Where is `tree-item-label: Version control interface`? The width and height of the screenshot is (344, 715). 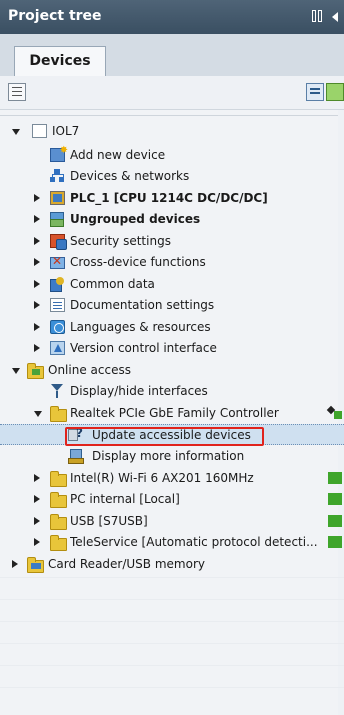
tree-item-label: Version control interface is located at coordinates (143, 348).